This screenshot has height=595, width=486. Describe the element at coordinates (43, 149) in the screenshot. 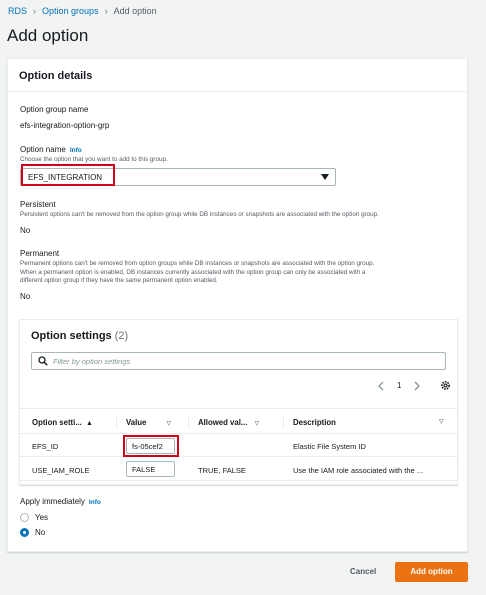

I see `option-name-label-text: Option name` at that location.